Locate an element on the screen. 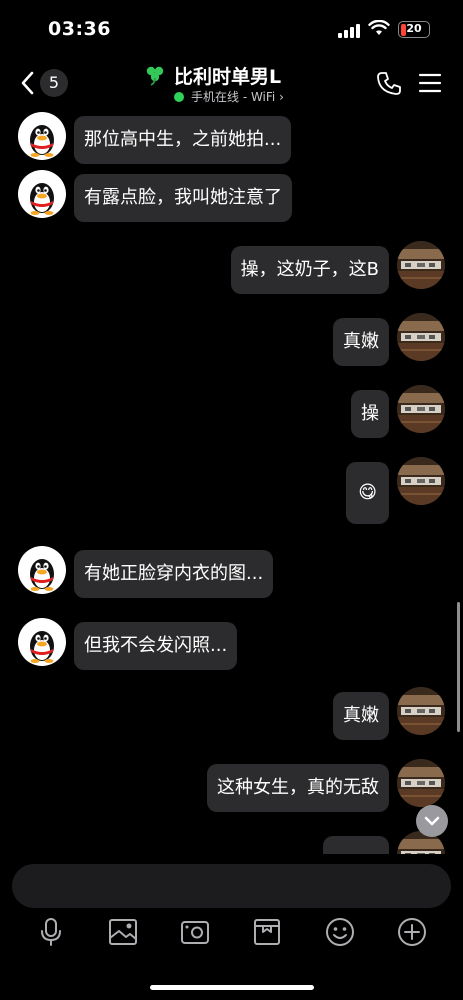 Image resolution: width=463 pixels, height=1000 pixels. online-status-dot is located at coordinates (179, 97).